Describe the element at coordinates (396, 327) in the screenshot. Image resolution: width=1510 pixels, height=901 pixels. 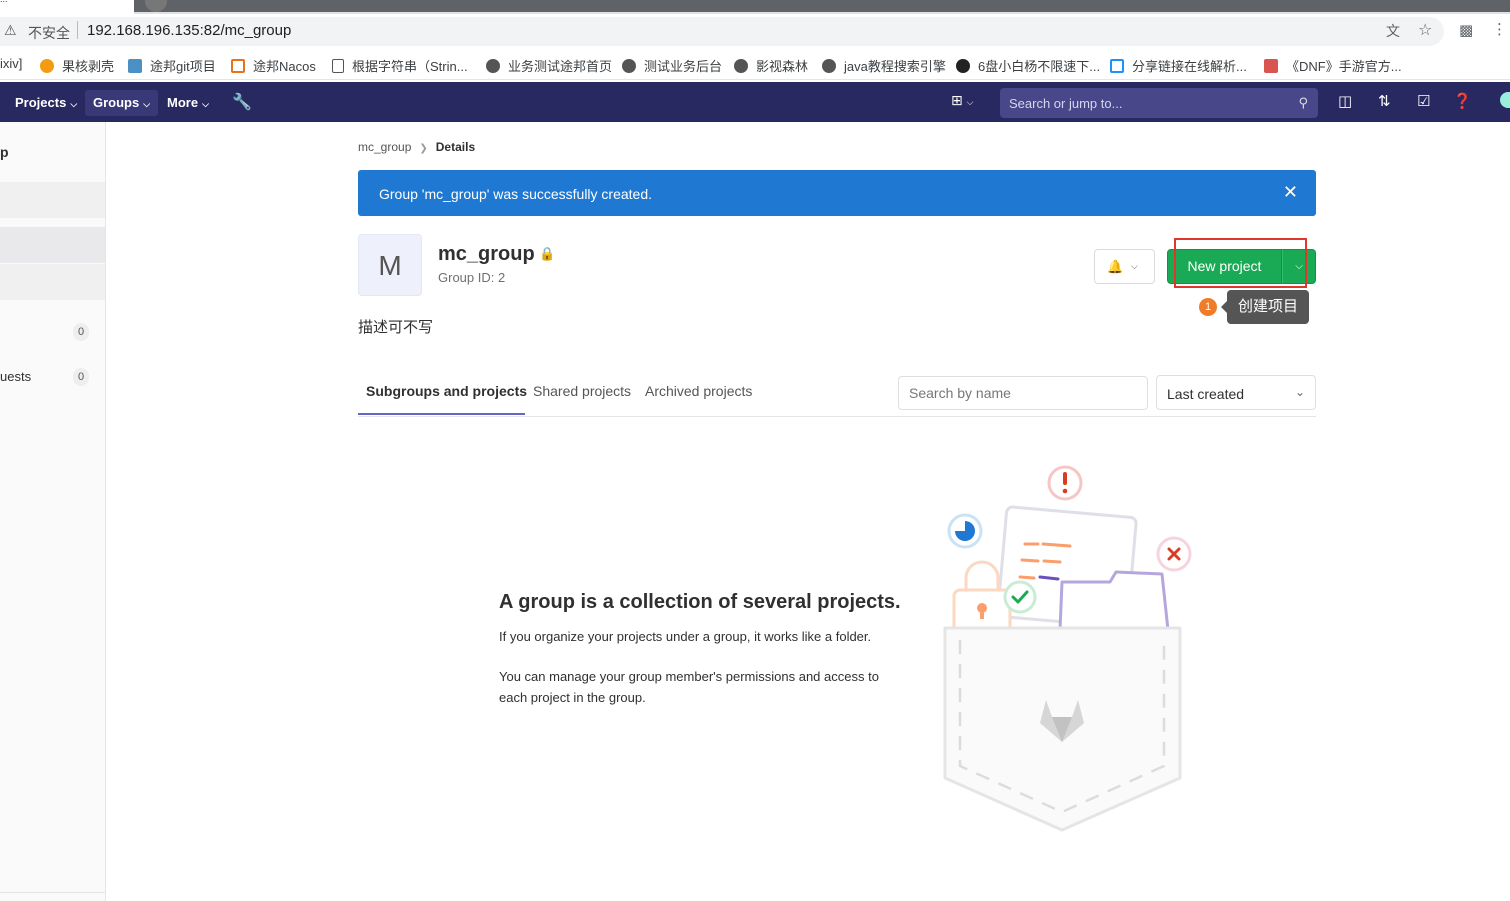
I see `group-description: 描述可不写` at that location.